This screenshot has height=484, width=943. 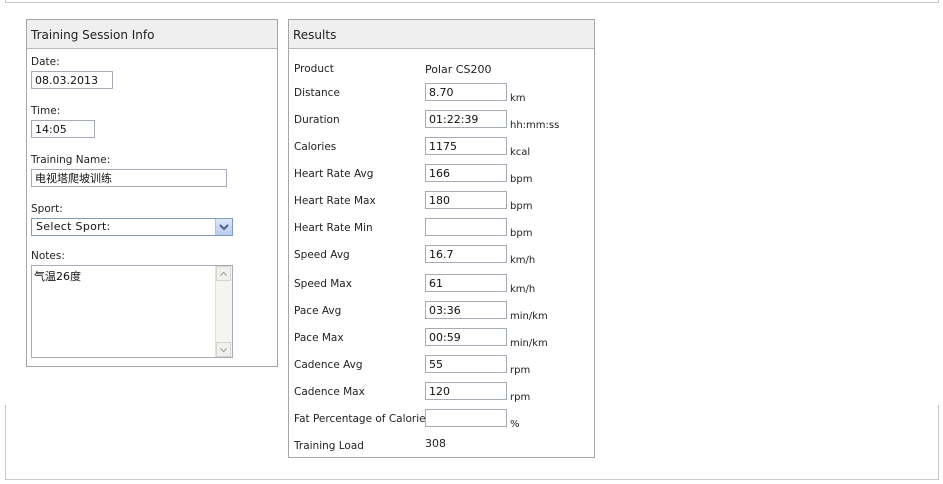 I want to click on fat-percentage-unit: %, so click(x=515, y=424).